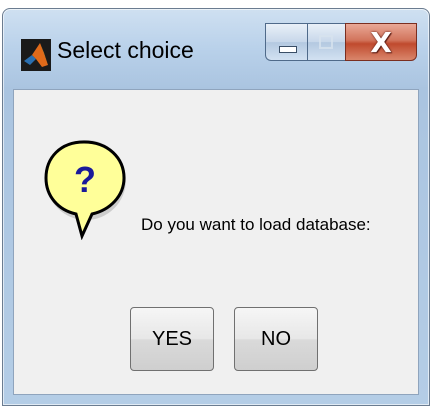 This screenshot has width=430, height=406. I want to click on question-icon: ?, so click(85, 190).